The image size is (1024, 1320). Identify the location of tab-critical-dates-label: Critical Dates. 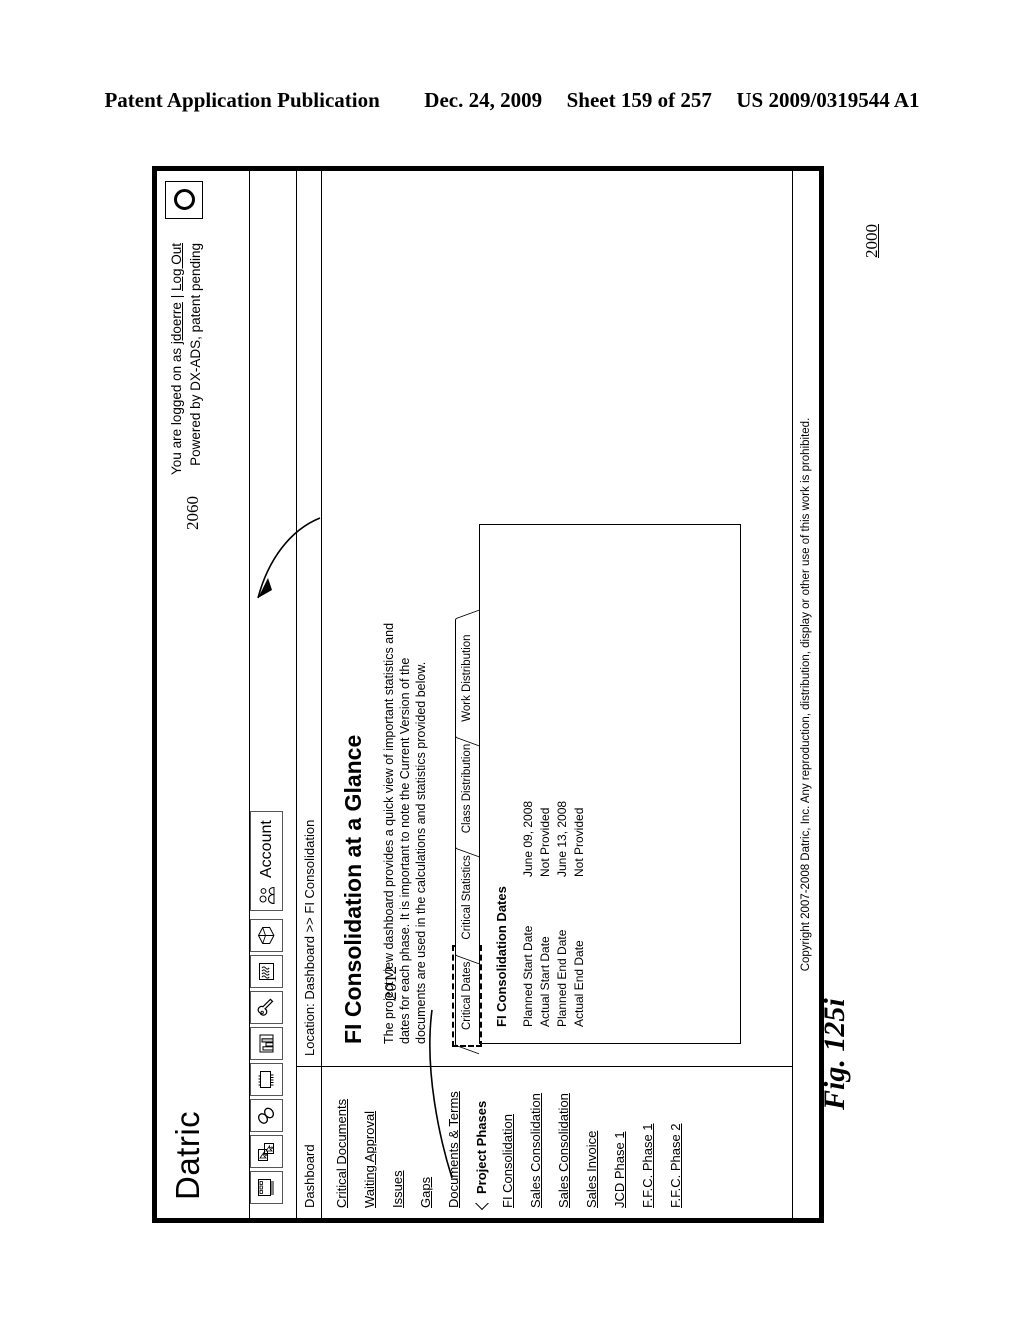
(467, 995).